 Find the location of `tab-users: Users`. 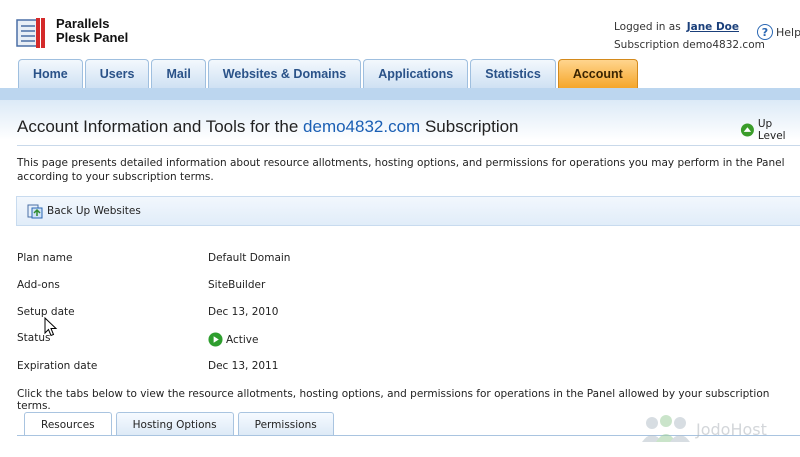

tab-users: Users is located at coordinates (117, 73).